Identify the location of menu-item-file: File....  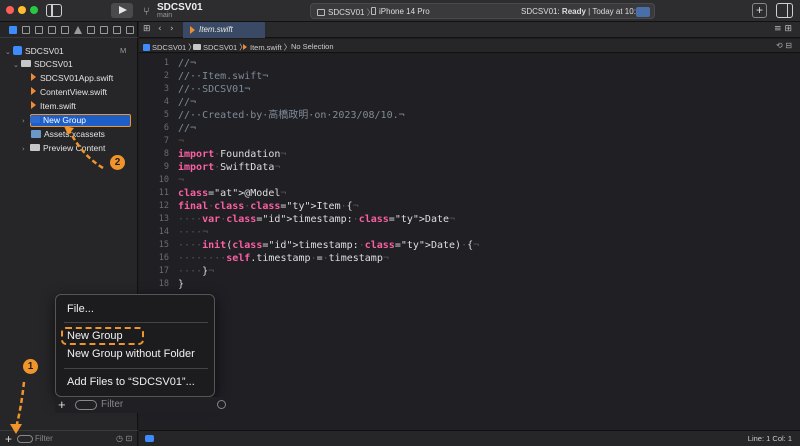
(80, 309).